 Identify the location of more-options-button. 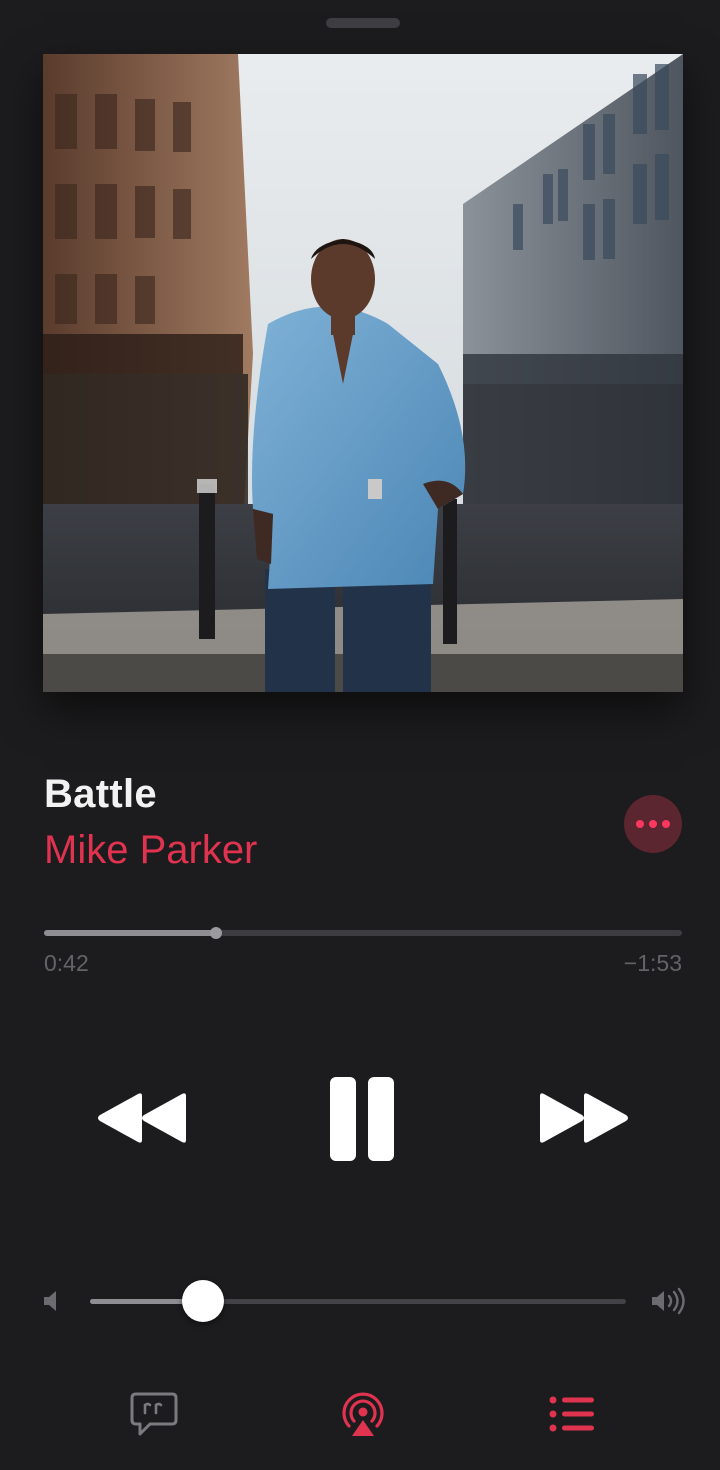
(653, 824).